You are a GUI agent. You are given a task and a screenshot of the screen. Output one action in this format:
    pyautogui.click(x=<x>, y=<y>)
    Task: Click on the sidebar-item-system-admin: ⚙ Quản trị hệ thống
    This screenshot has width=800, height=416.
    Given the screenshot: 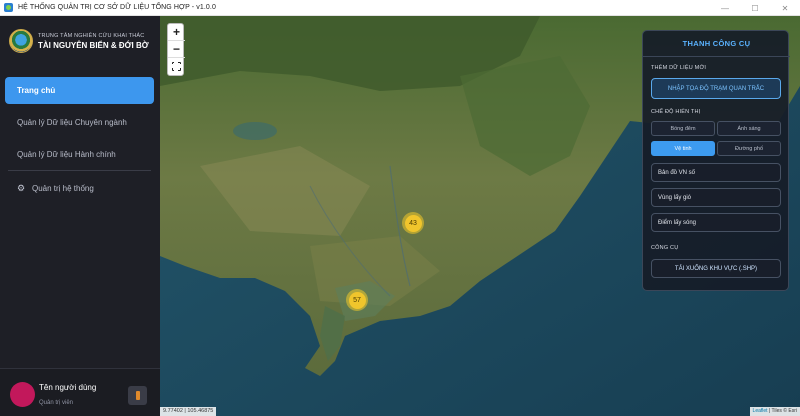 What is the action you would take?
    pyautogui.click(x=79, y=188)
    